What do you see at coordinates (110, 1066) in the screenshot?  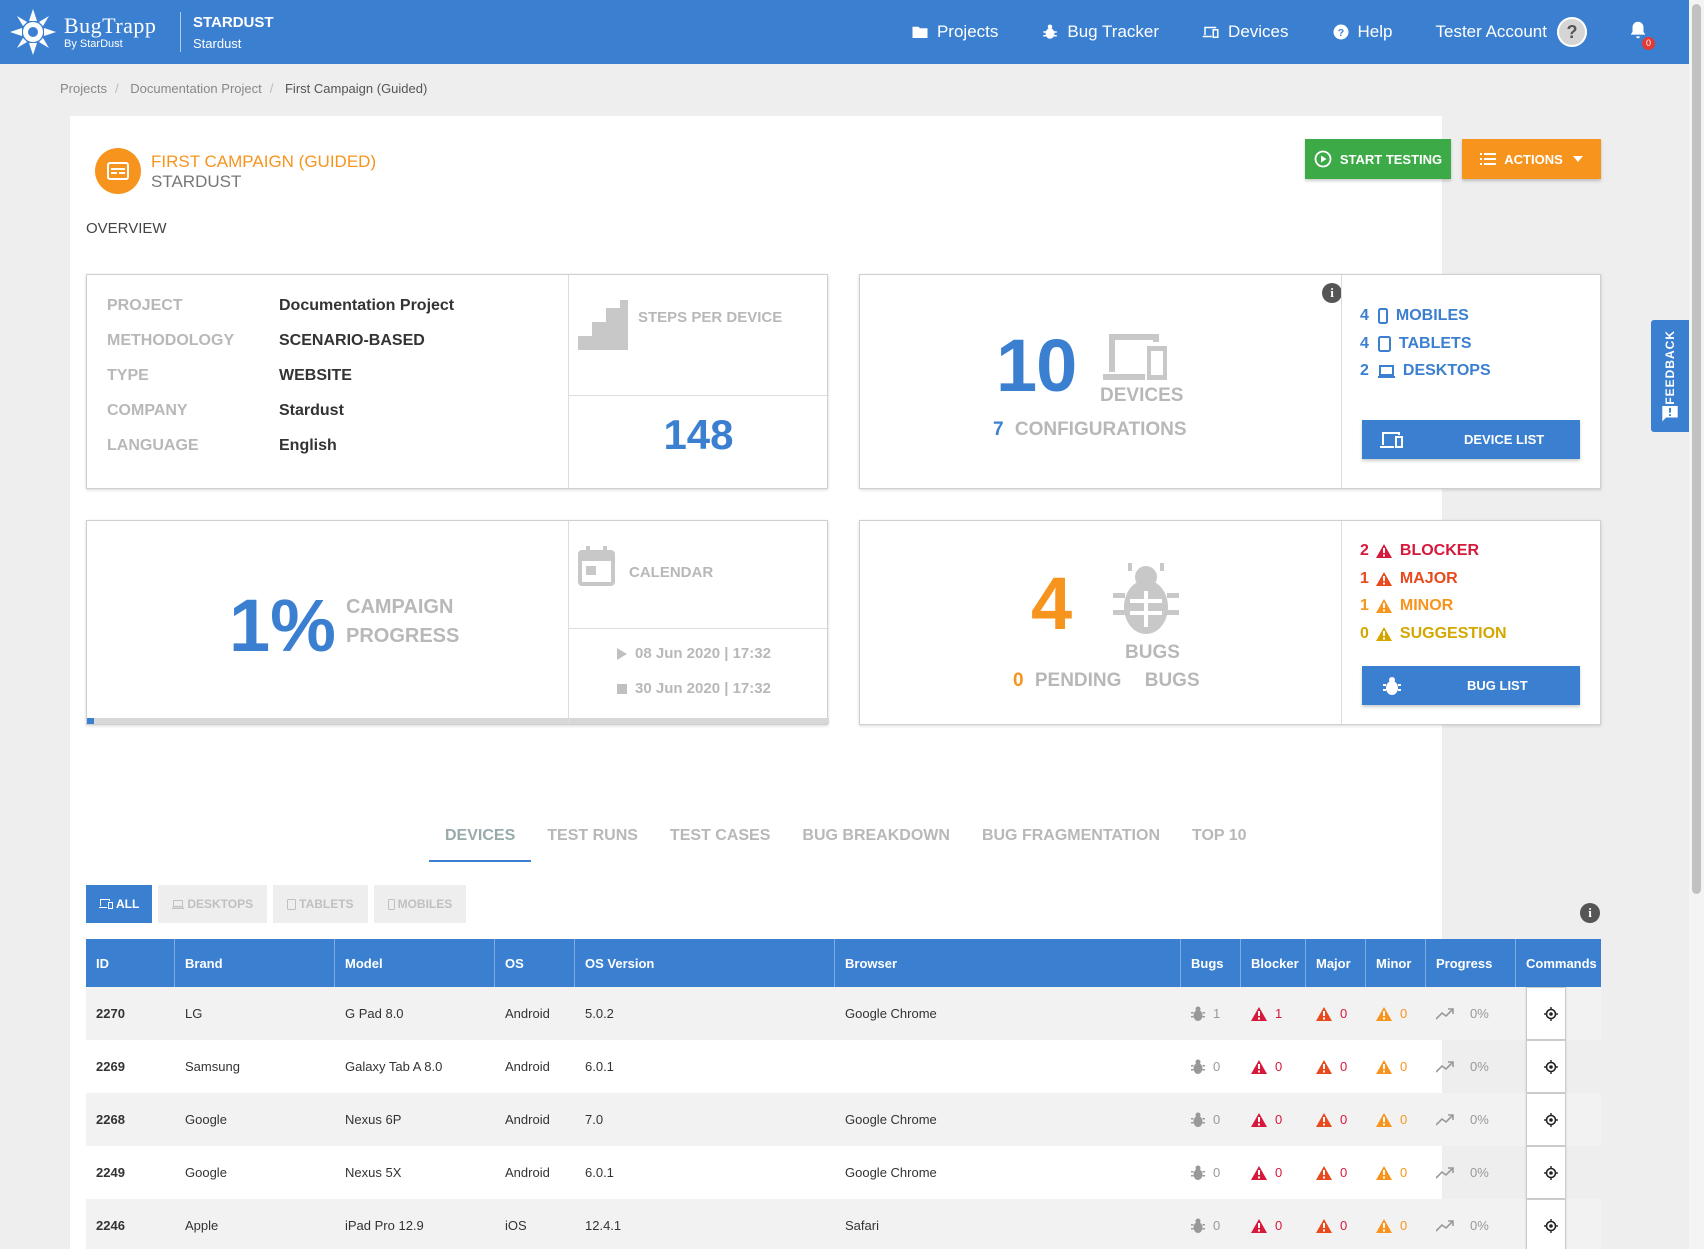 I see `cell-id: 2269` at bounding box center [110, 1066].